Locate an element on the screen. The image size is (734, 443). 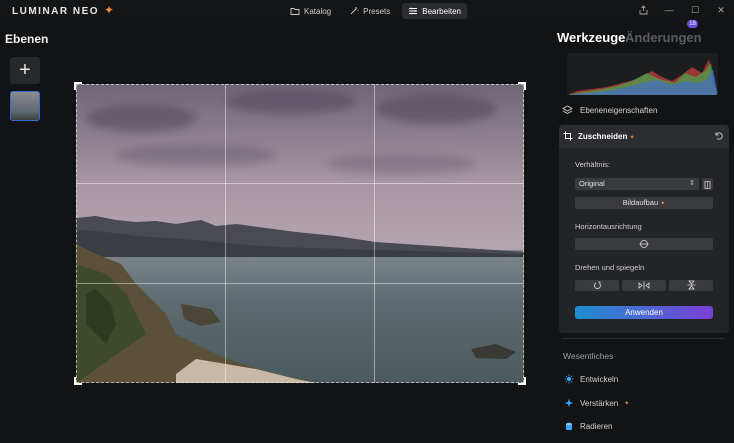
sun-icon is located at coordinates (569, 379).